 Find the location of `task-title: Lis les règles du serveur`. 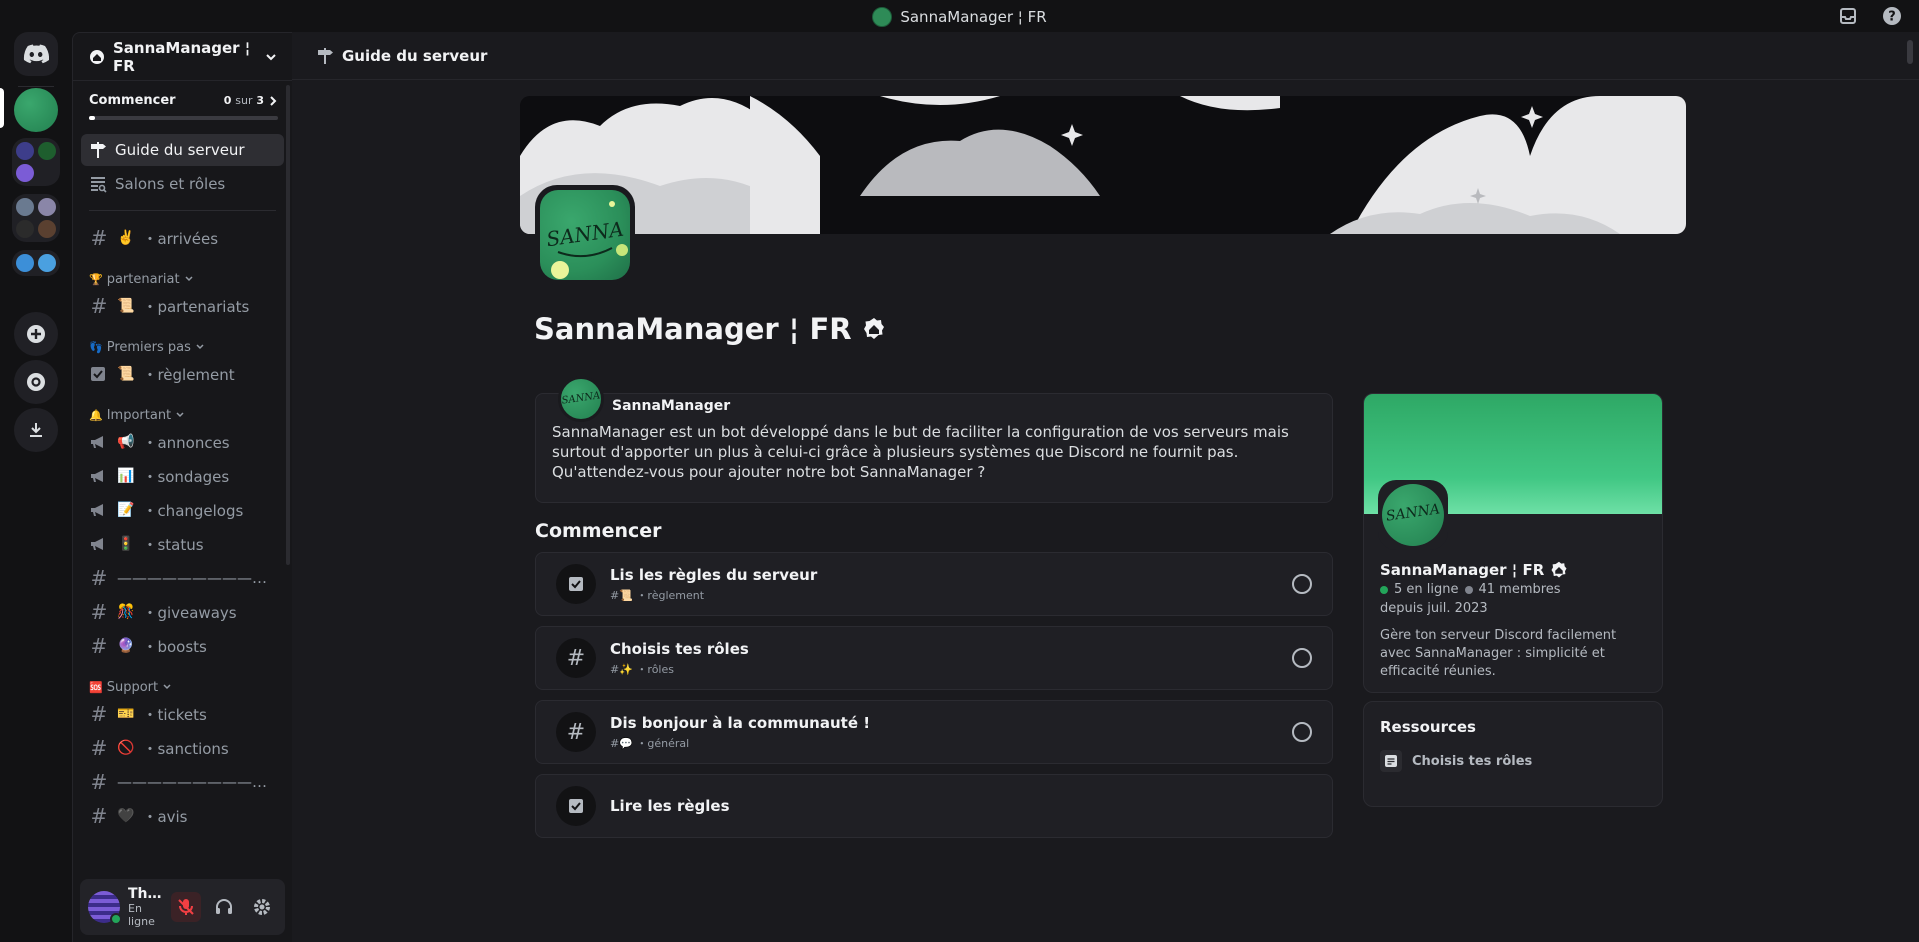

task-title: Lis les règles du serveur is located at coordinates (714, 574).